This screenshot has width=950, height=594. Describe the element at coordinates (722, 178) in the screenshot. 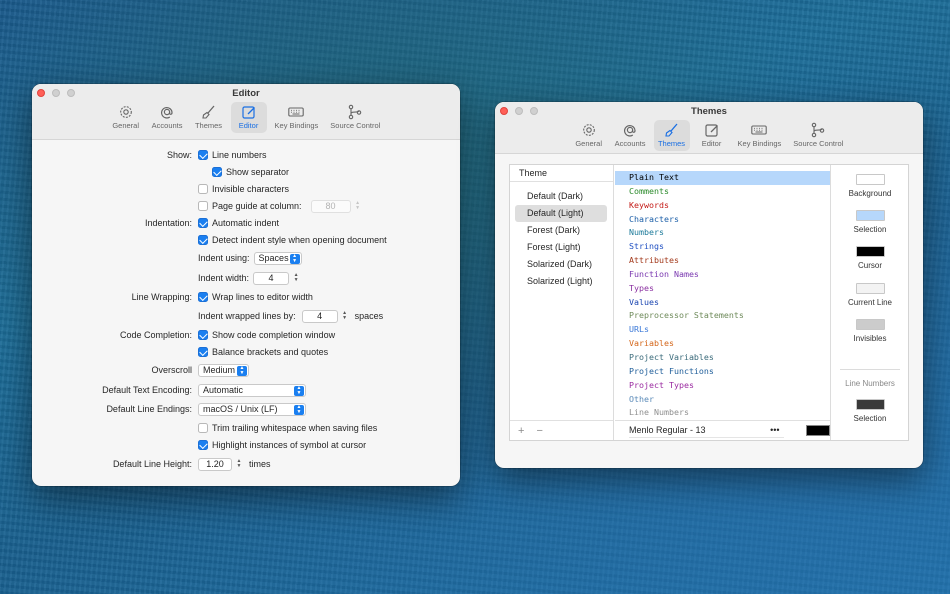

I see `syntax-element-row: Plain Text` at that location.